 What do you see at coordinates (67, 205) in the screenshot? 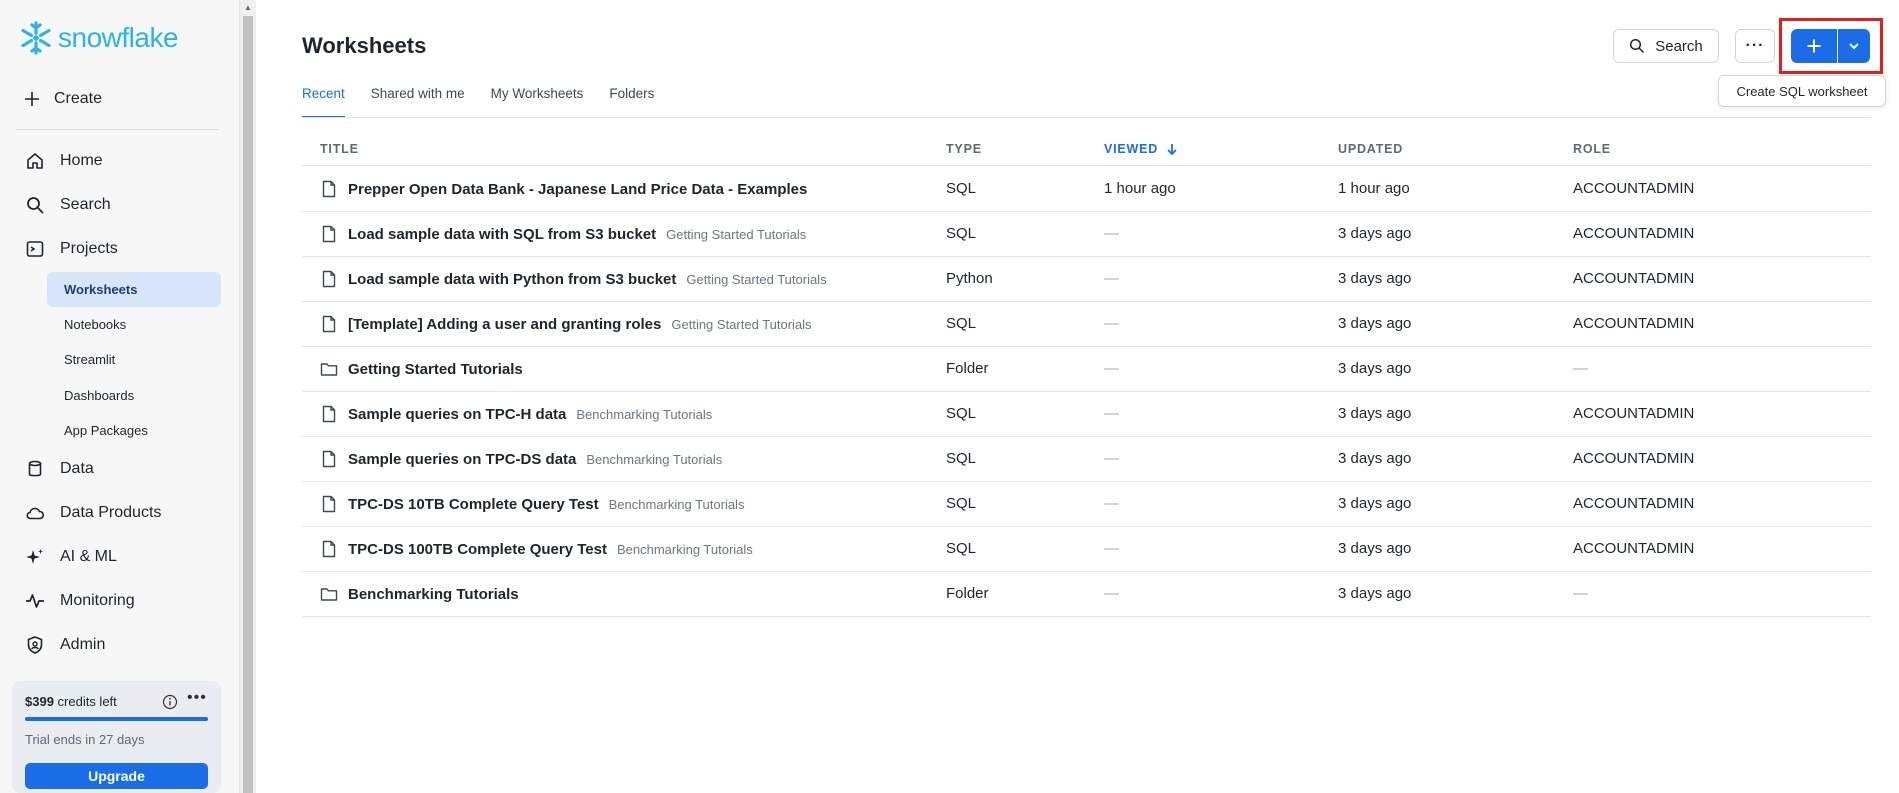
I see `sidebar-item-search: Search` at bounding box center [67, 205].